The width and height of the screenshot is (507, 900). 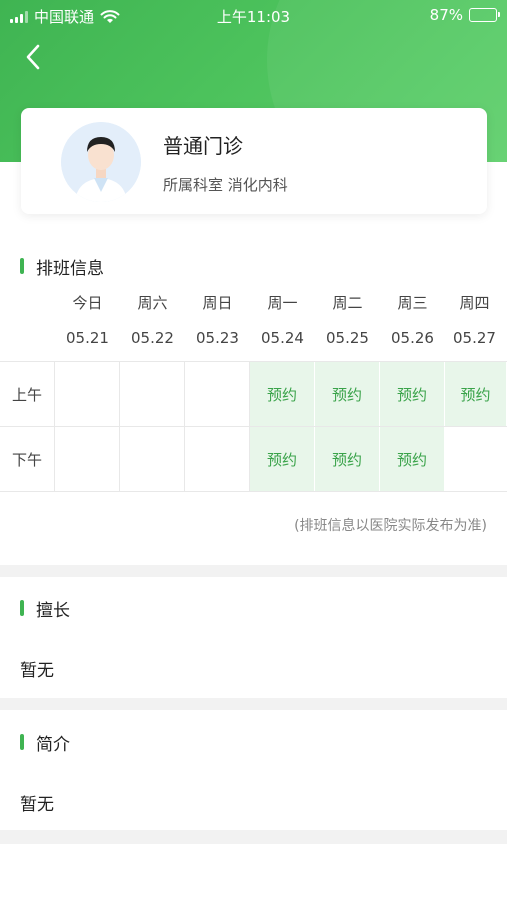 What do you see at coordinates (253, 608) in the screenshot?
I see `specialty-section-header: 擅长` at bounding box center [253, 608].